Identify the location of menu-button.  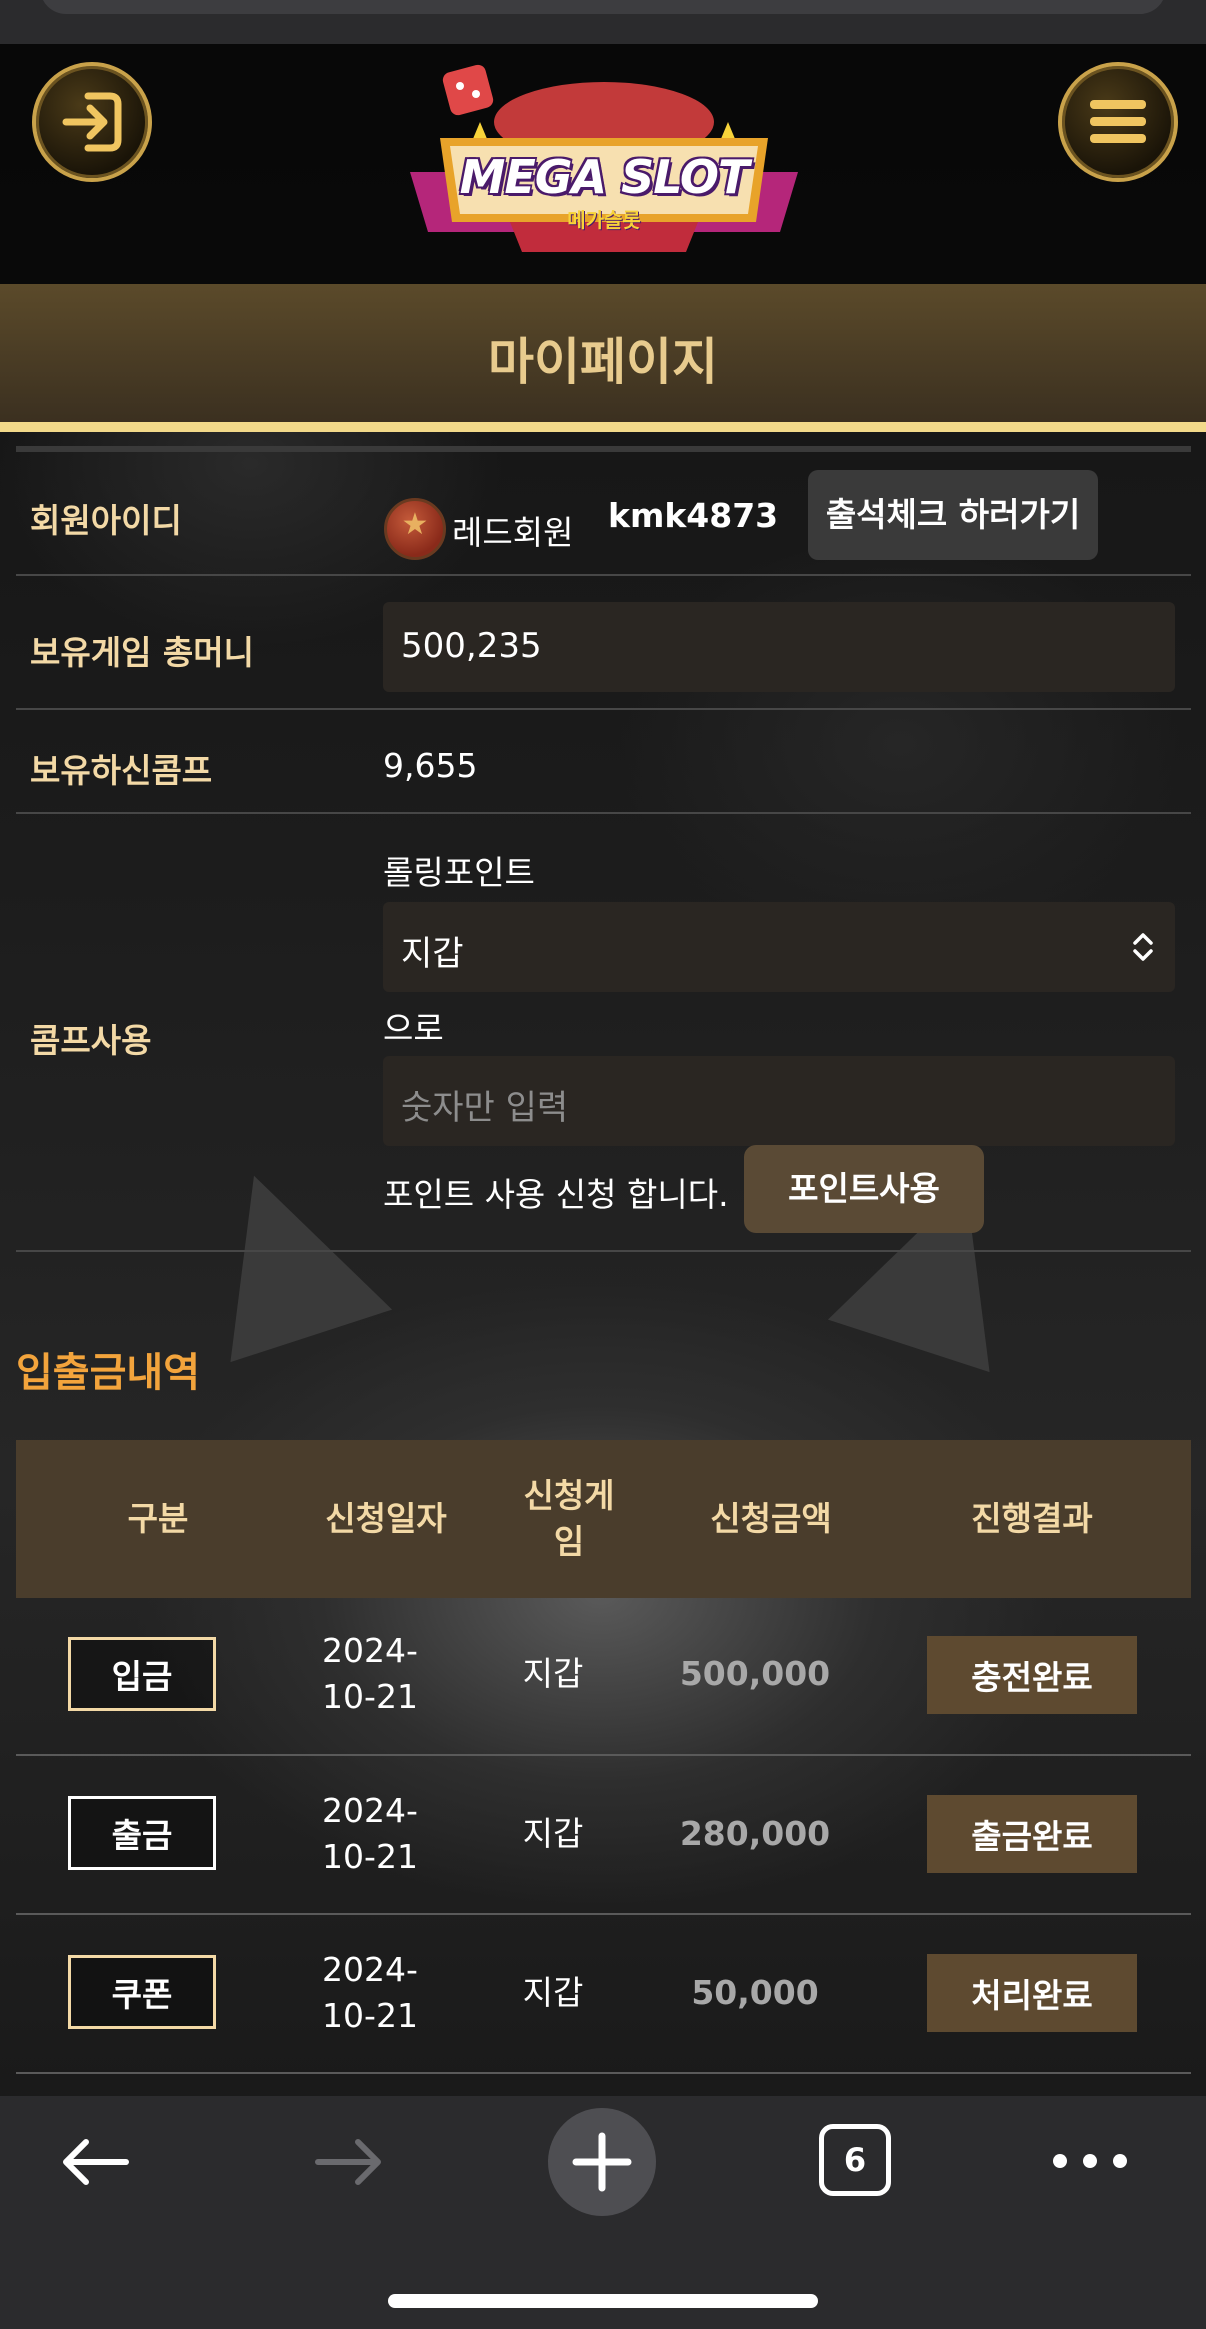
(1118, 122).